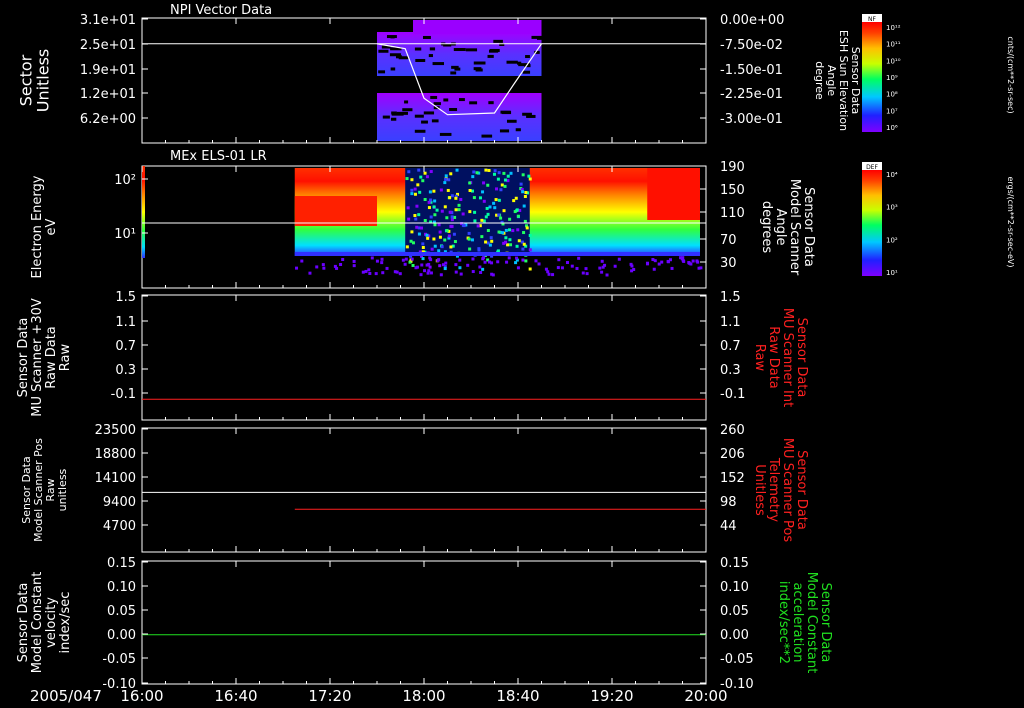 This screenshot has width=1024, height=708. Describe the element at coordinates (892, 175) in the screenshot. I see `colorbar-tick-label: 10⁴` at that location.